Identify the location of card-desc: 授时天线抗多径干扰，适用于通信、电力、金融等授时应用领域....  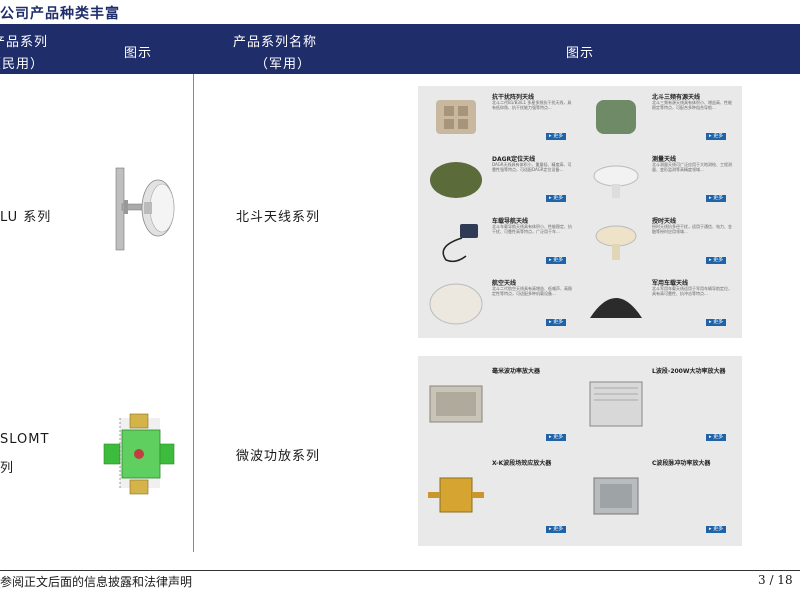
(692, 229).